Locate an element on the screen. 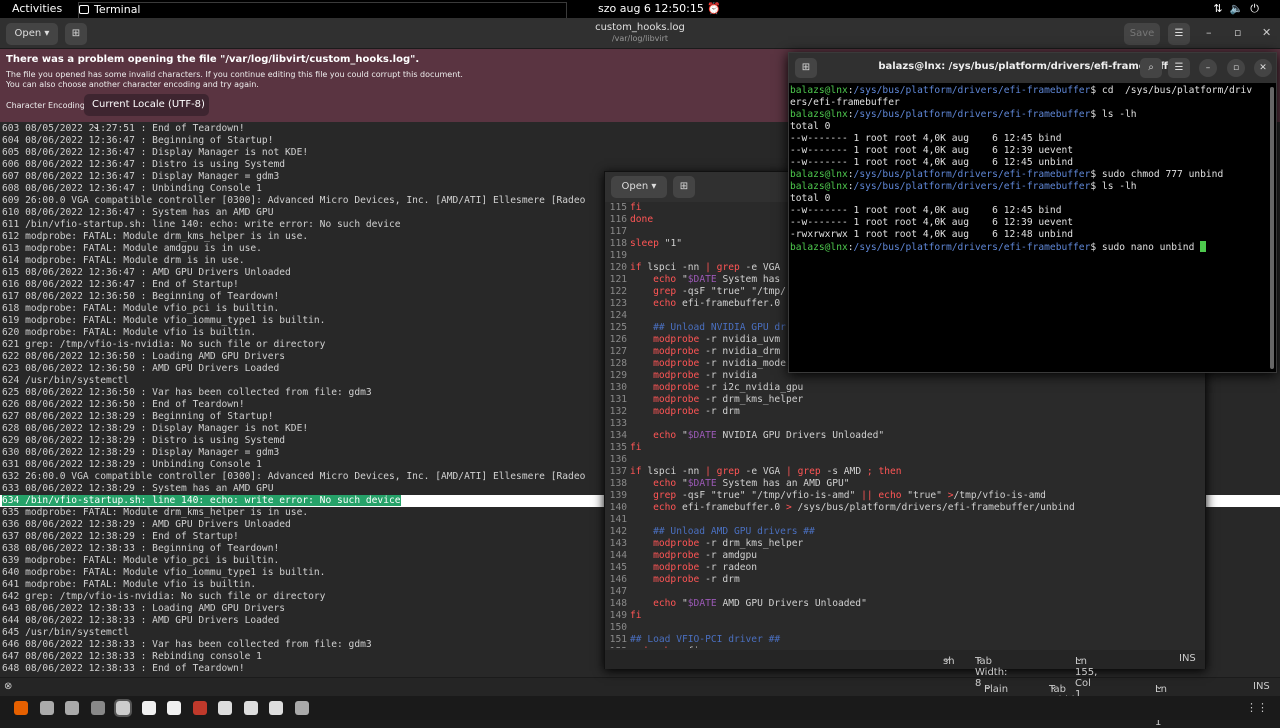 This screenshot has width=1280, height=728. line-number: 133 is located at coordinates (618, 423).